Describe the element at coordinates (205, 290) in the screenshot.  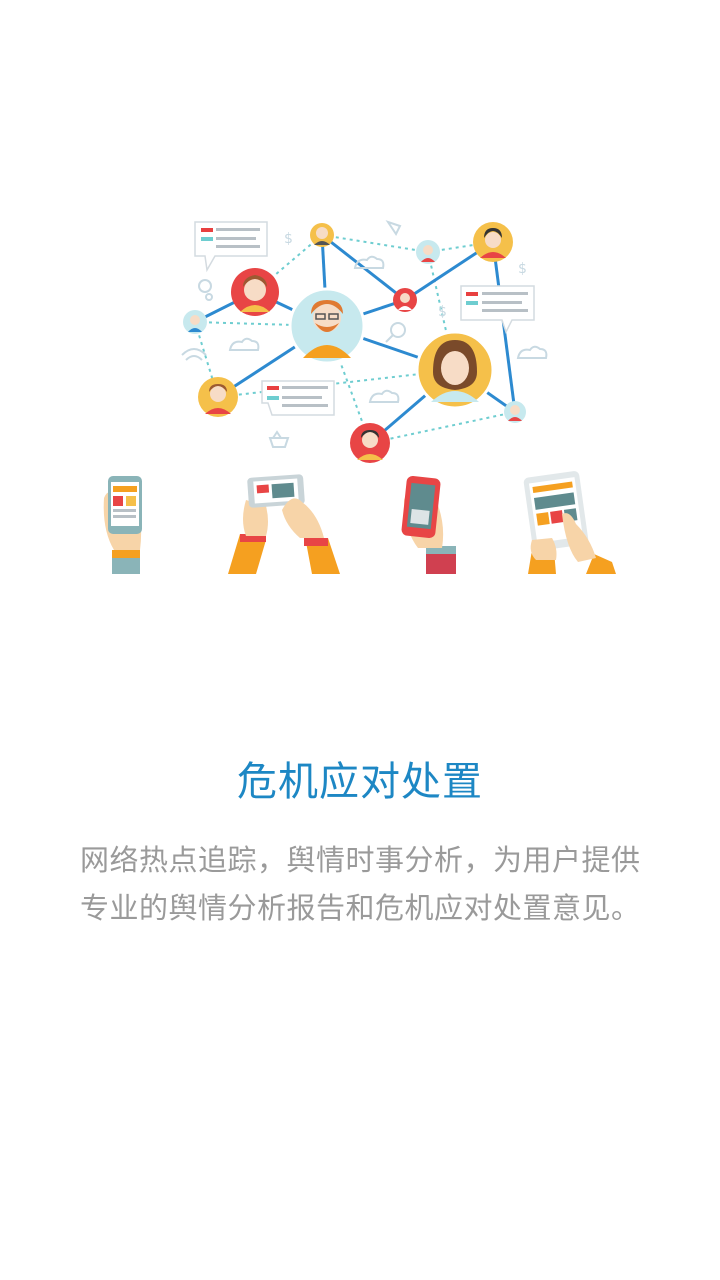
I see `gear-icon` at that location.